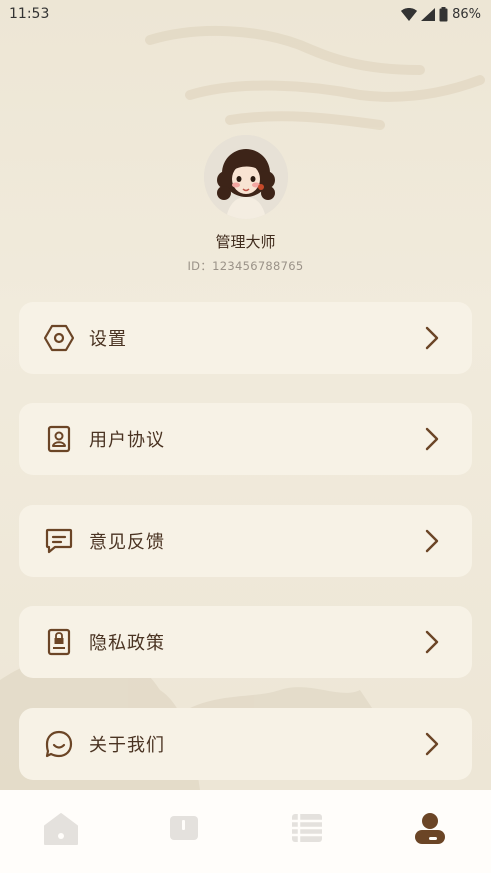 The image size is (491, 873). I want to click on list-icon, so click(306, 828).